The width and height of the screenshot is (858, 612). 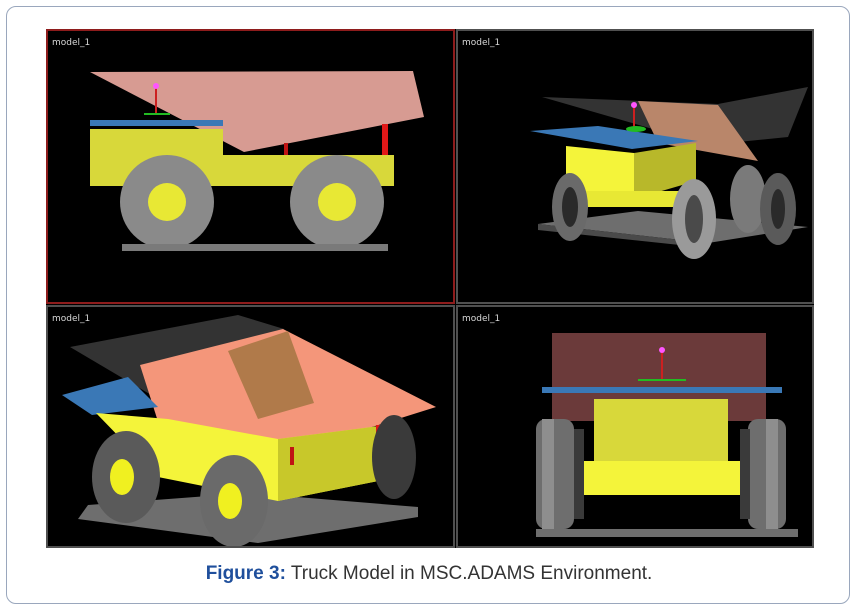 What do you see at coordinates (555, 474) in the screenshot?
I see `left-wheel` at bounding box center [555, 474].